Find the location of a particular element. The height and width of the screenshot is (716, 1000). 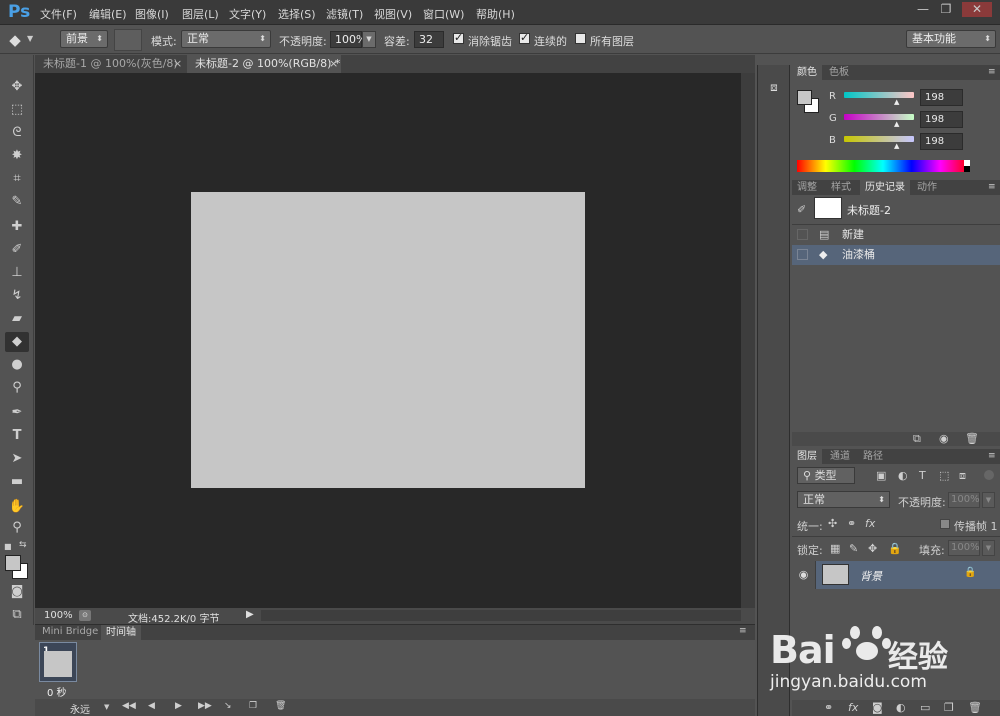

menu-image: 图像(I) is located at coordinates (152, 14).